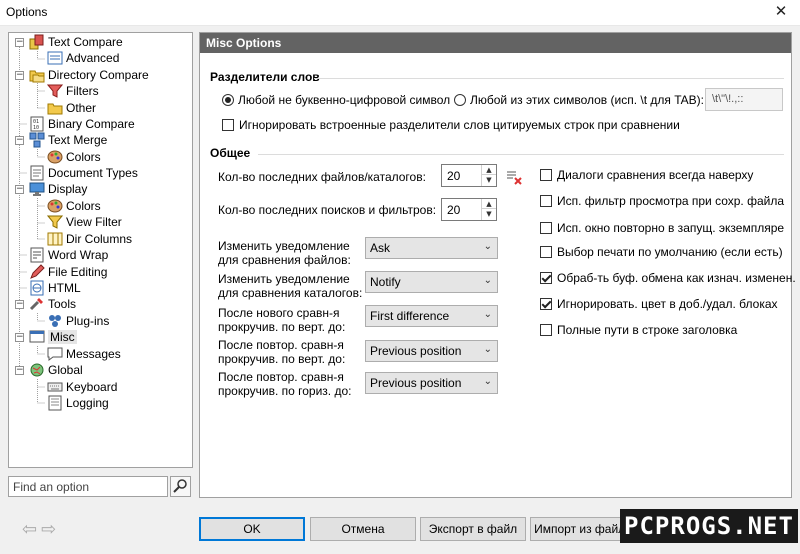  I want to click on tree-item-file-editing: File Editing, so click(68, 272).